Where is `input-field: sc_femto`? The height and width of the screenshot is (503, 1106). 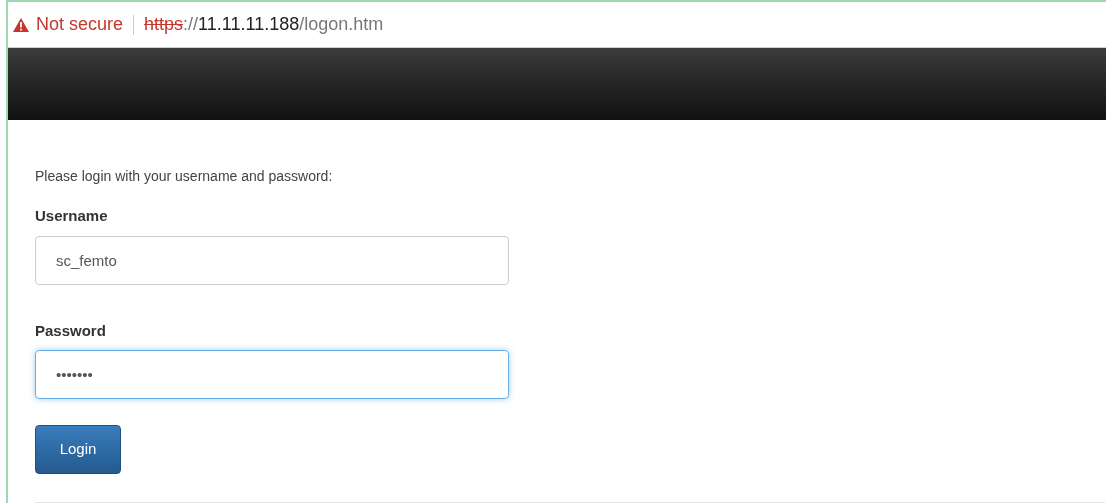 input-field: sc_femto is located at coordinates (272, 260).